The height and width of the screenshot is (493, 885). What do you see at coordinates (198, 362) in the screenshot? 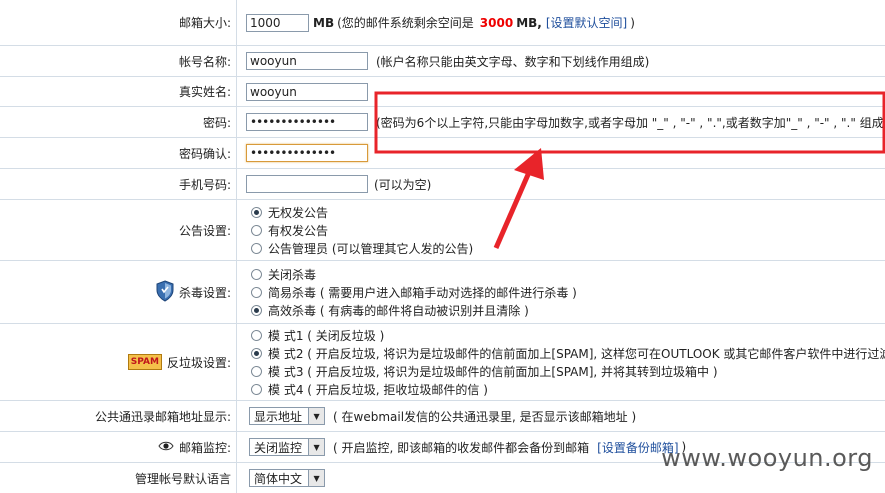
I see `antispam-label: 反垃圾设置:` at bounding box center [198, 362].